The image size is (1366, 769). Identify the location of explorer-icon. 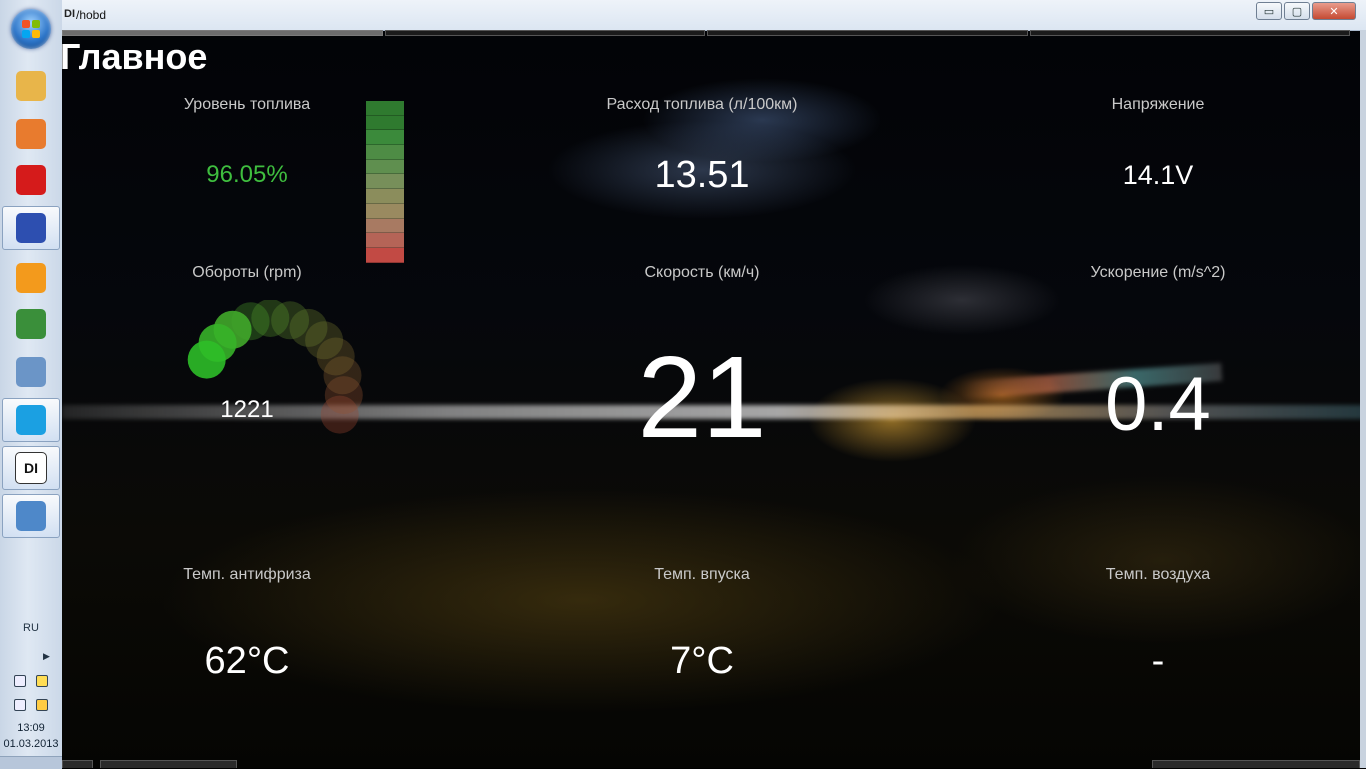
(31, 86).